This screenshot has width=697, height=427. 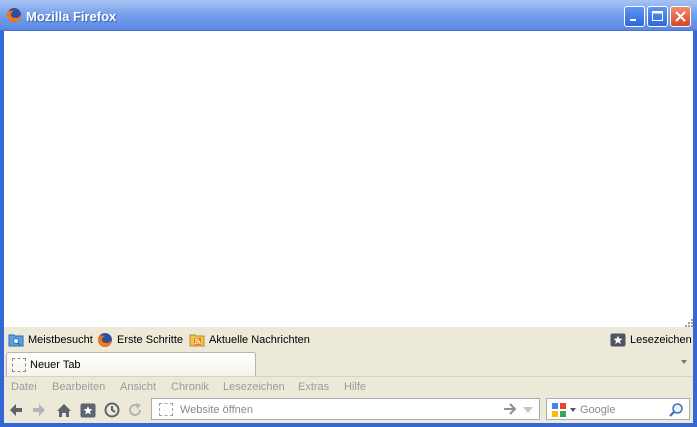 What do you see at coordinates (528, 410) in the screenshot?
I see `url-history-dropdown-icon` at bounding box center [528, 410].